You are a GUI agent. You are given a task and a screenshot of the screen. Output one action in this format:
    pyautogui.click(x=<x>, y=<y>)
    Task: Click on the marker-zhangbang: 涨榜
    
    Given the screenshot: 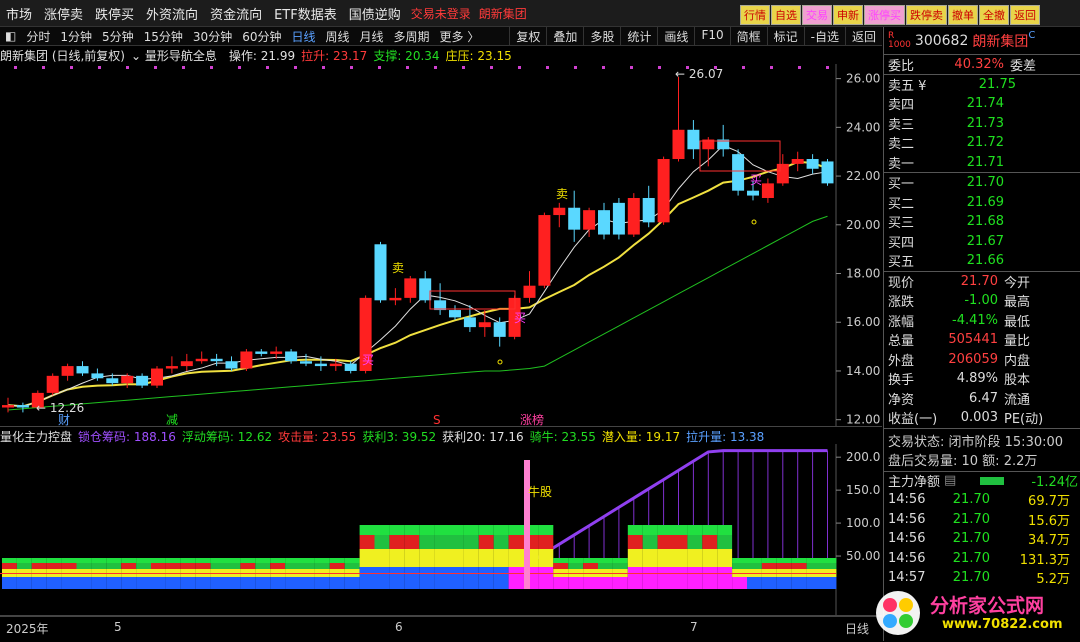 What is the action you would take?
    pyautogui.click(x=532, y=419)
    